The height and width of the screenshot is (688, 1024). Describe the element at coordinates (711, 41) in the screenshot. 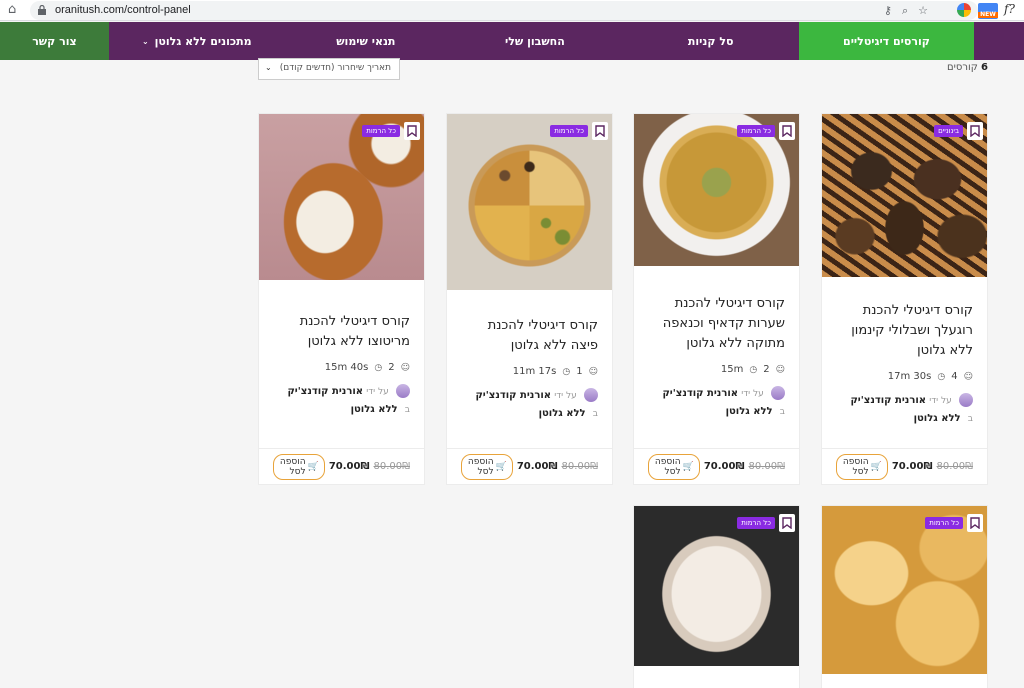

I see `nav-cart: סל קניות` at that location.